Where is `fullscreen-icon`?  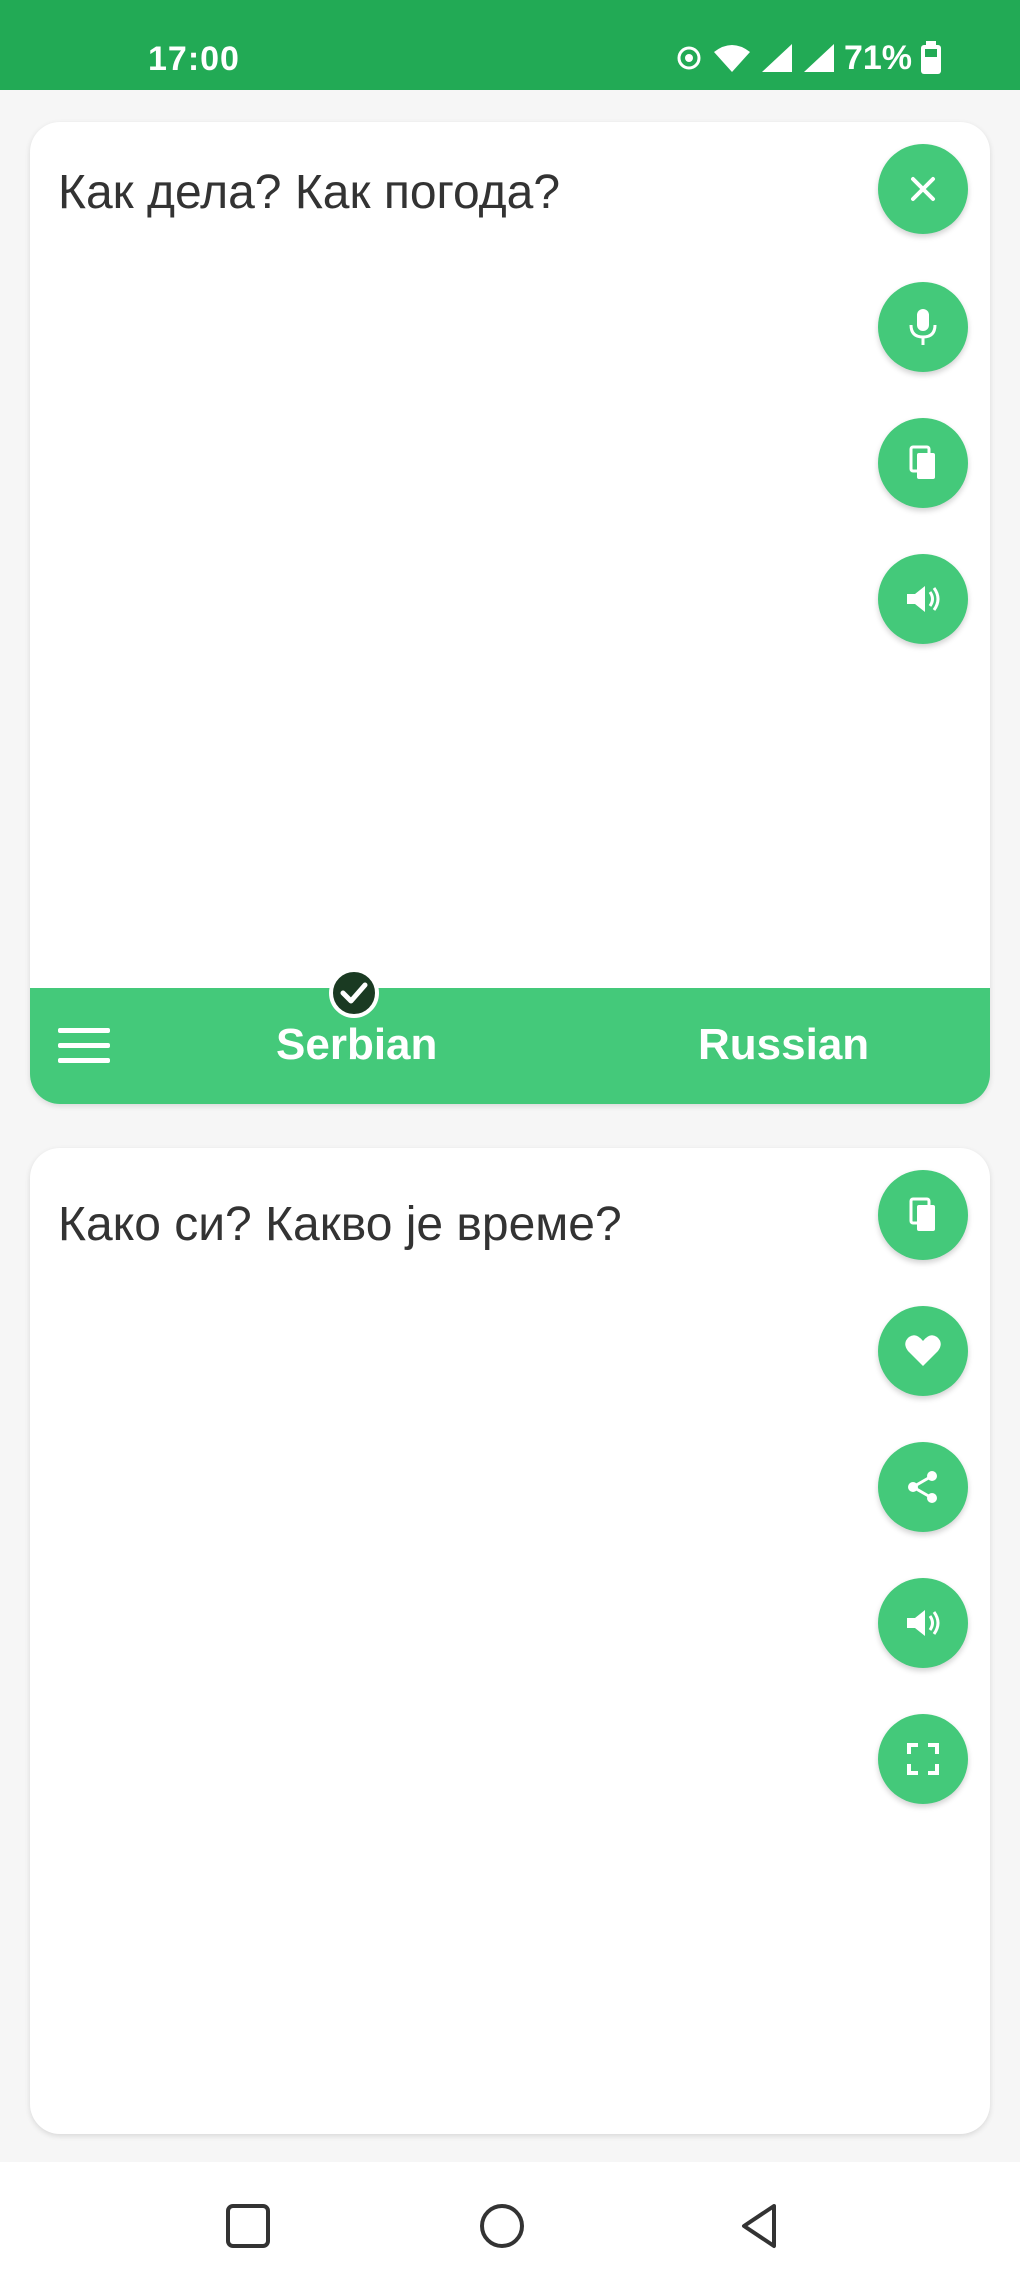
fullscreen-icon is located at coordinates (923, 1759).